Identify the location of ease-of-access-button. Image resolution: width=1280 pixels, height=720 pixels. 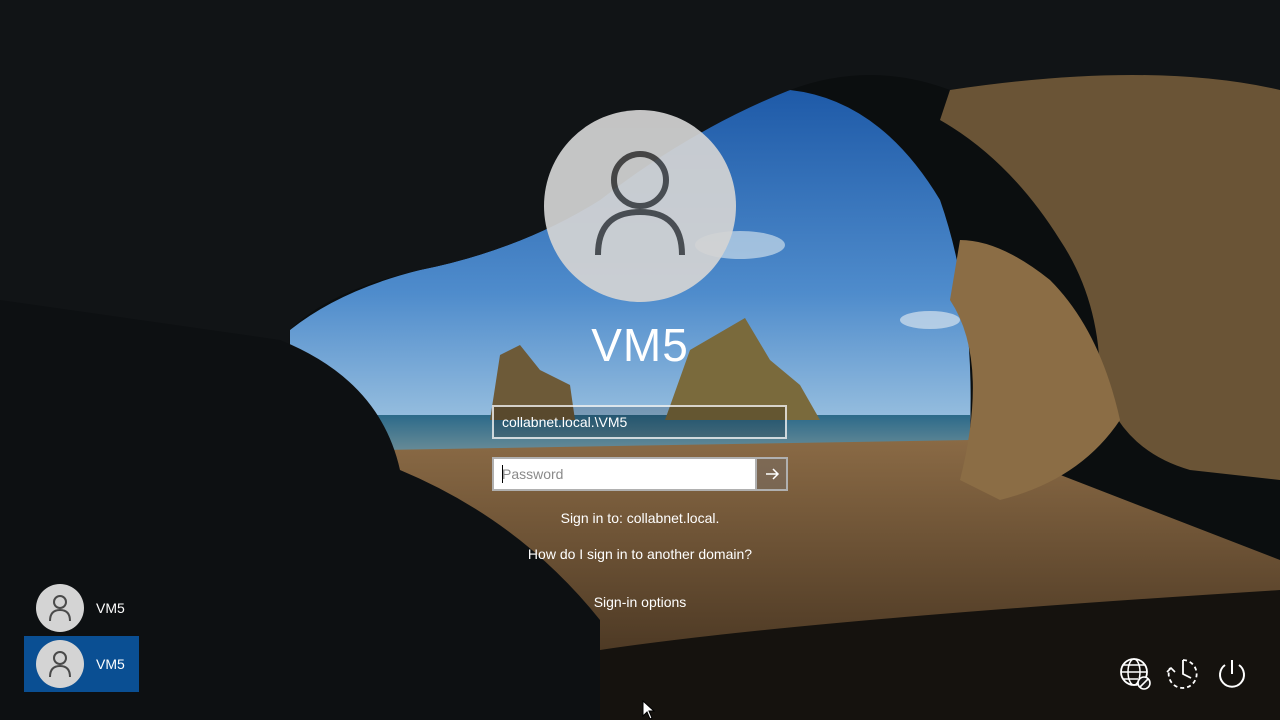
(1183, 674).